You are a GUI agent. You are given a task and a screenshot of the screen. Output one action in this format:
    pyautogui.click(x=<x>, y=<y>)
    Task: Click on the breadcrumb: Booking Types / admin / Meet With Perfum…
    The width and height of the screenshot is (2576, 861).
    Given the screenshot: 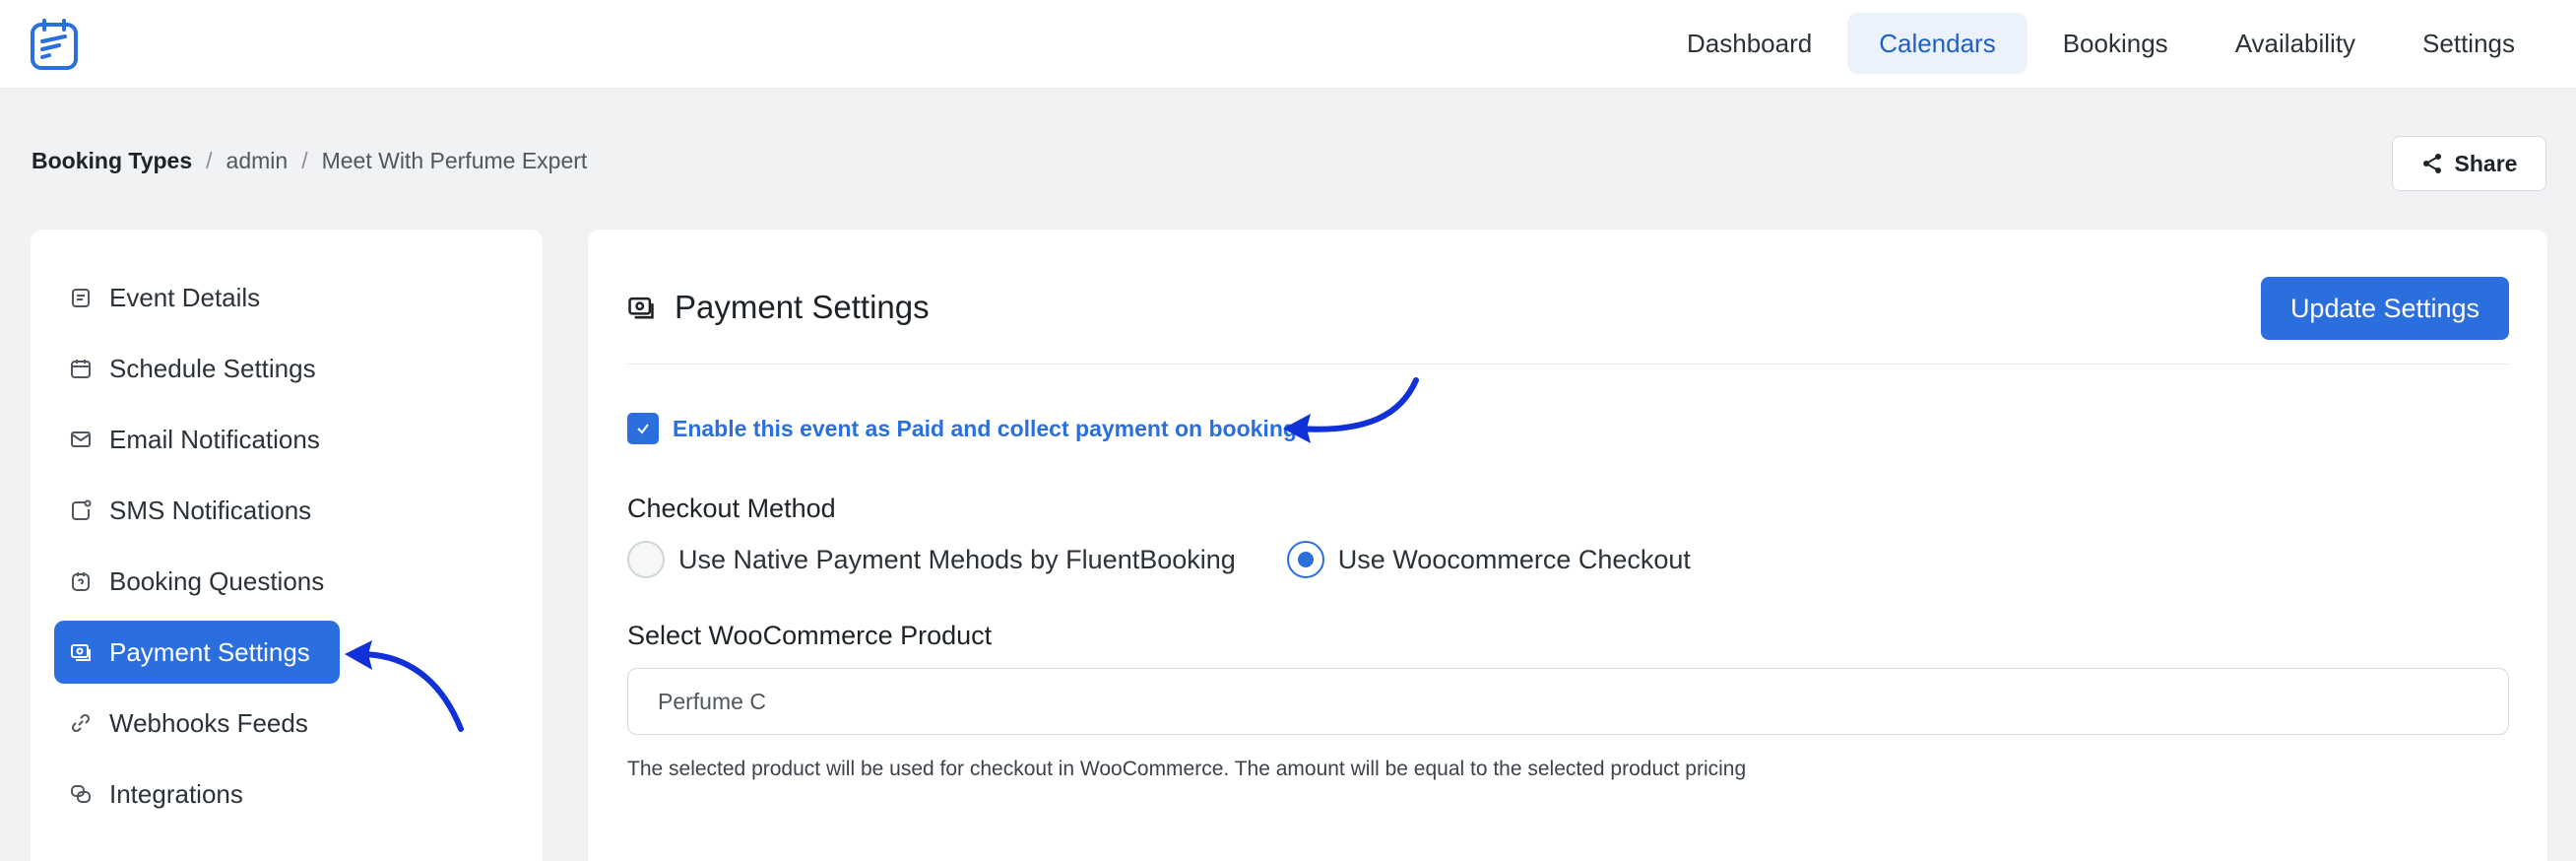 What is the action you would take?
    pyautogui.click(x=309, y=161)
    